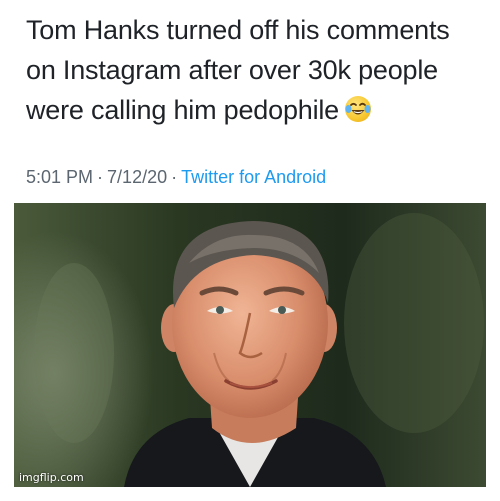  What do you see at coordinates (253, 177) in the screenshot?
I see `tweet-source-link: Twitter for Android` at bounding box center [253, 177].